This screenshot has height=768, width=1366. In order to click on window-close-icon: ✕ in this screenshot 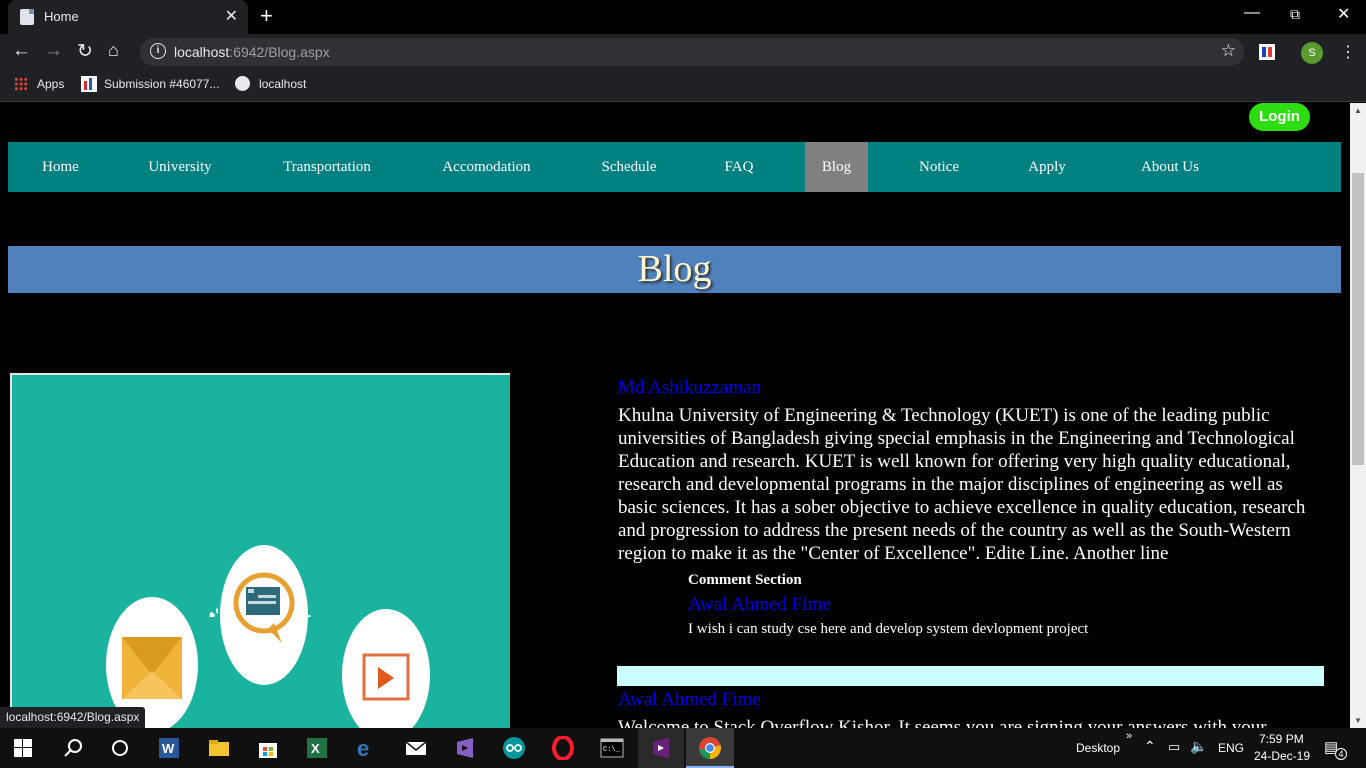, I will do `click(1343, 14)`.